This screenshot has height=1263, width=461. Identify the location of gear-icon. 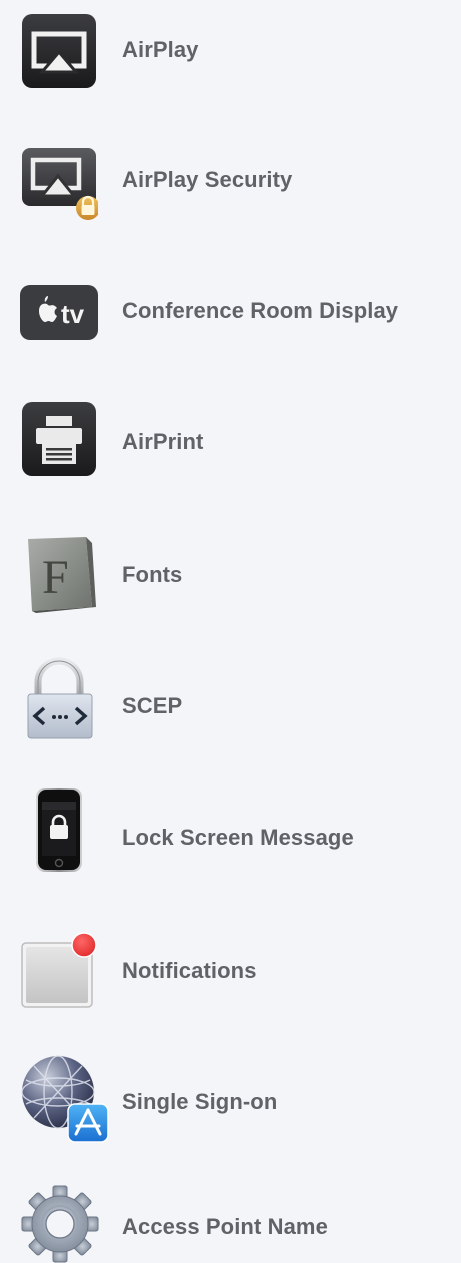
(59, 1223).